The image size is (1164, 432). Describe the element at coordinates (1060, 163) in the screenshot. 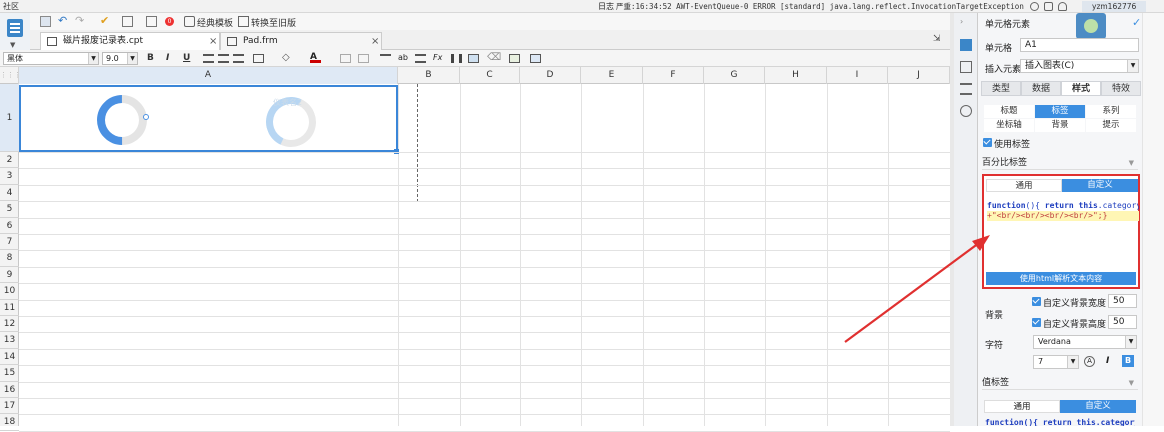

I see `percent-label-section: 百分比标签 ▼` at that location.